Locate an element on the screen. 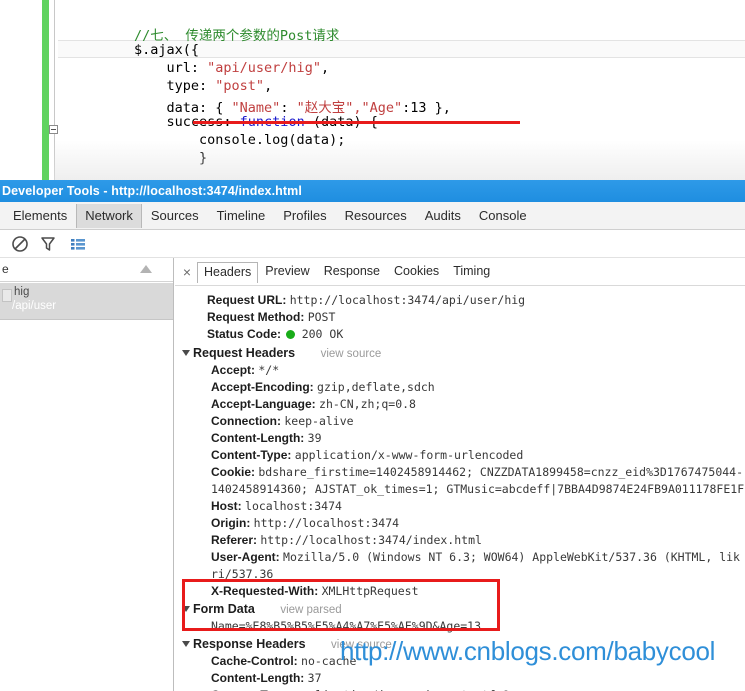 This screenshot has height=691, width=745. tab-audits: Audits is located at coordinates (443, 216).